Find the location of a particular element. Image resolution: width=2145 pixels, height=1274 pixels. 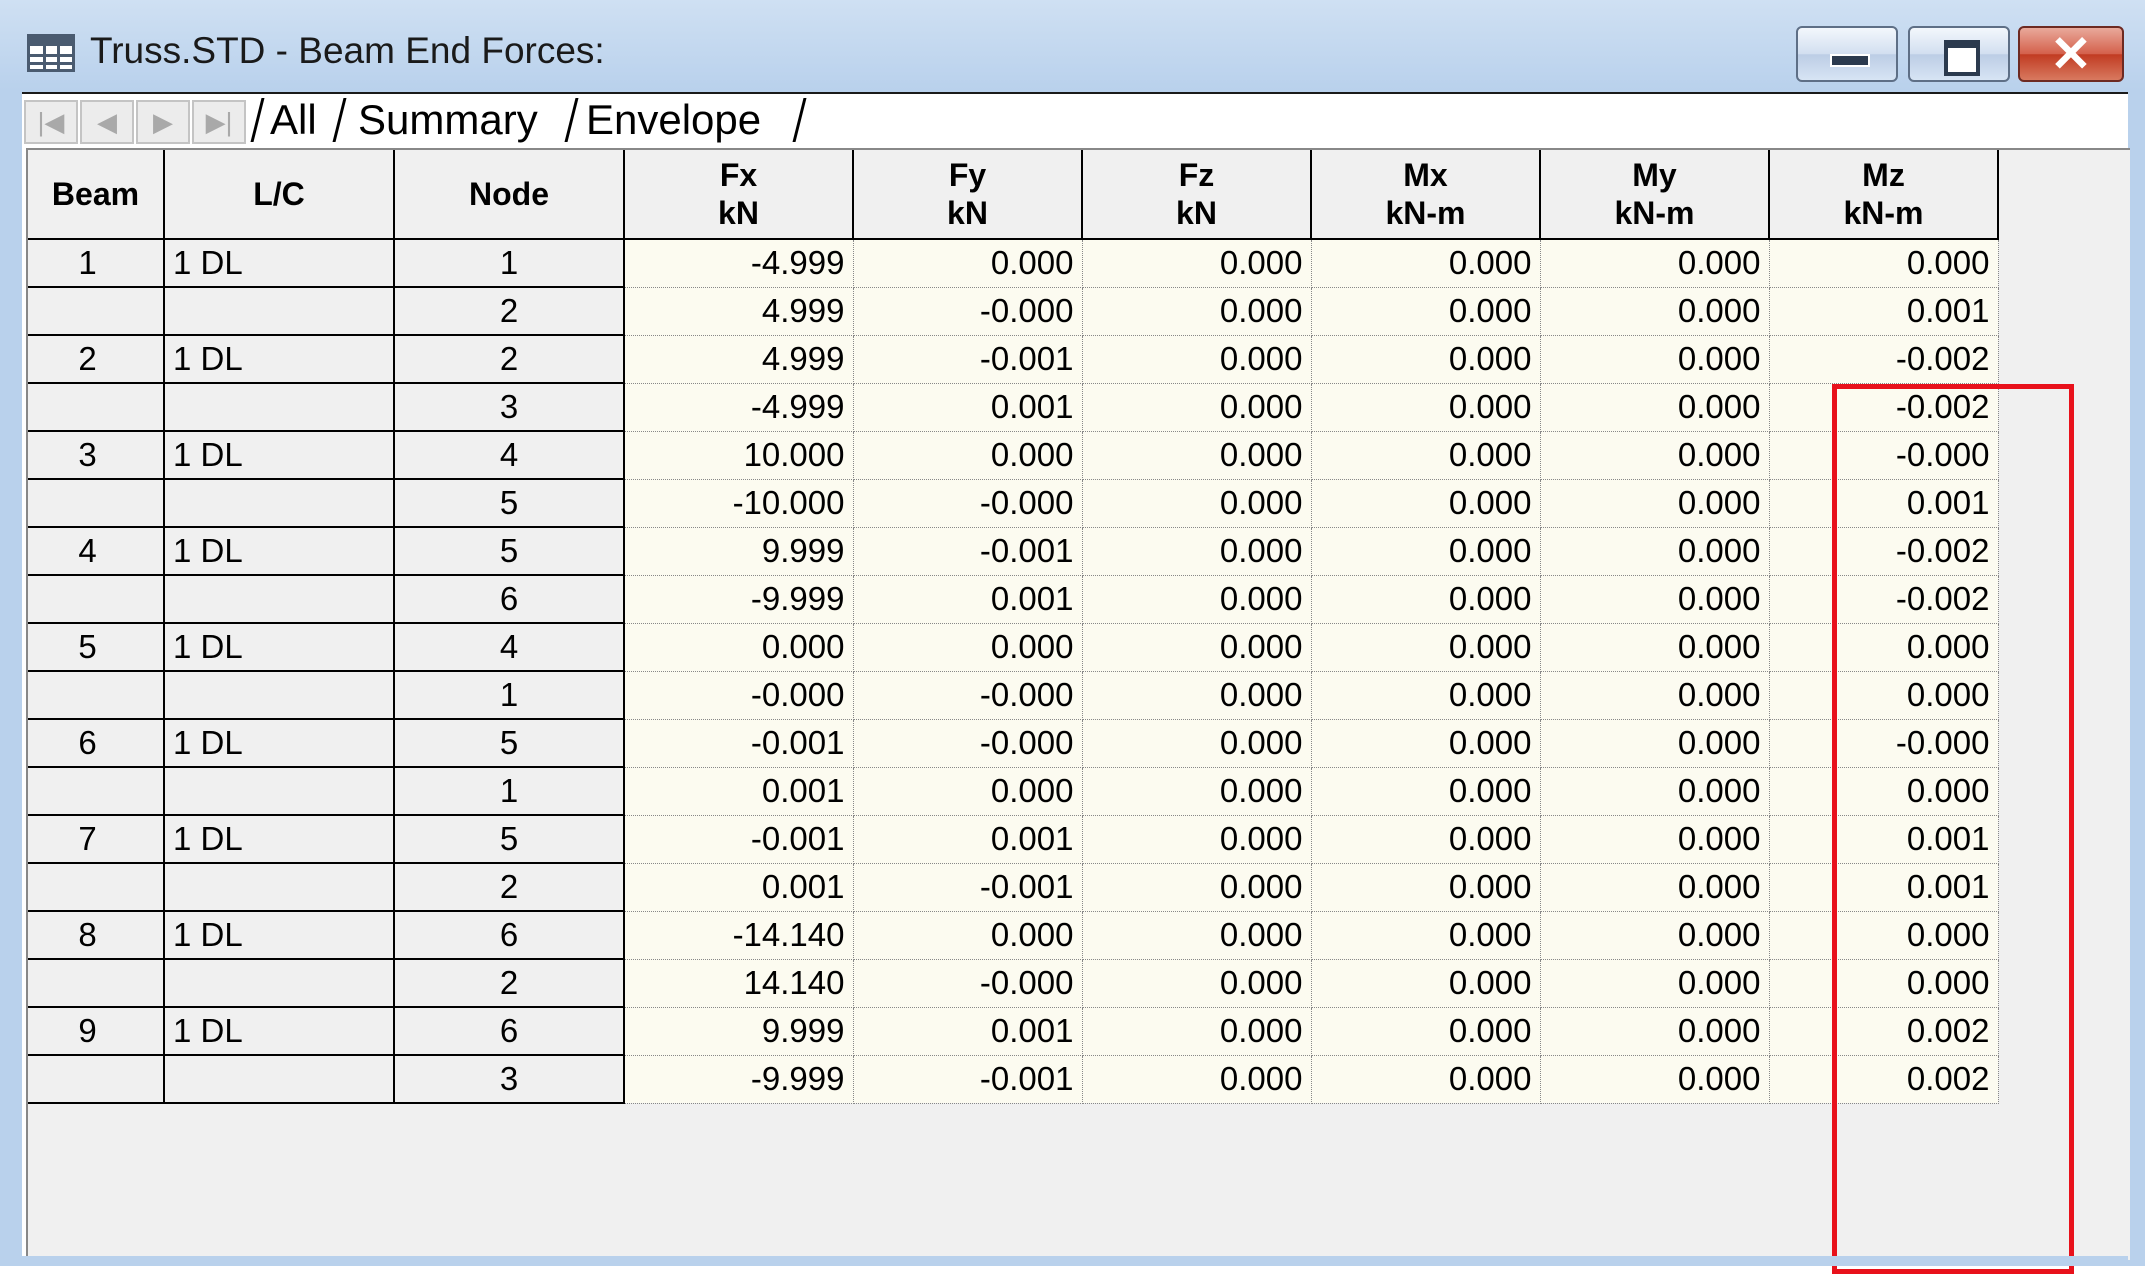

first-tab-button: |◀ is located at coordinates (51, 122).